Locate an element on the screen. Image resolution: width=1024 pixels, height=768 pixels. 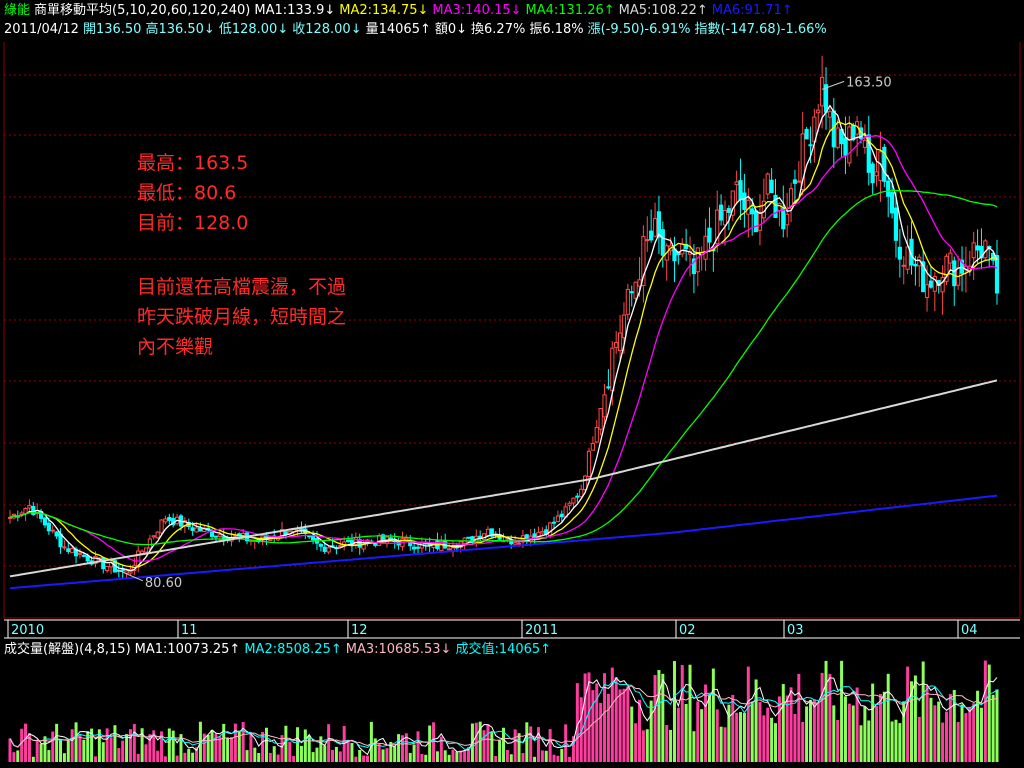
low-marker-label: 80.60 is located at coordinates (163, 583).